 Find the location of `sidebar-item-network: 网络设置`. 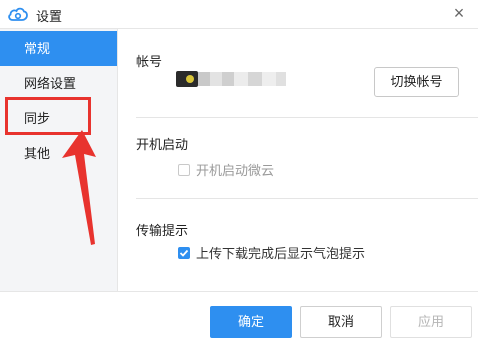

sidebar-item-network: 网络设置 is located at coordinates (58, 83).